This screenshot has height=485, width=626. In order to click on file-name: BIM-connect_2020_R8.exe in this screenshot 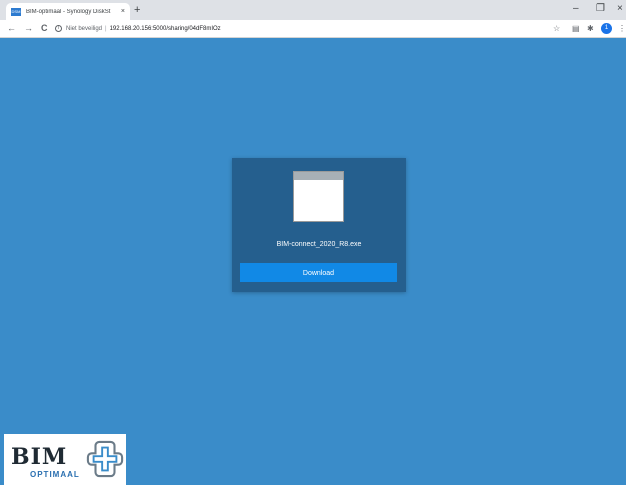, I will do `click(319, 244)`.